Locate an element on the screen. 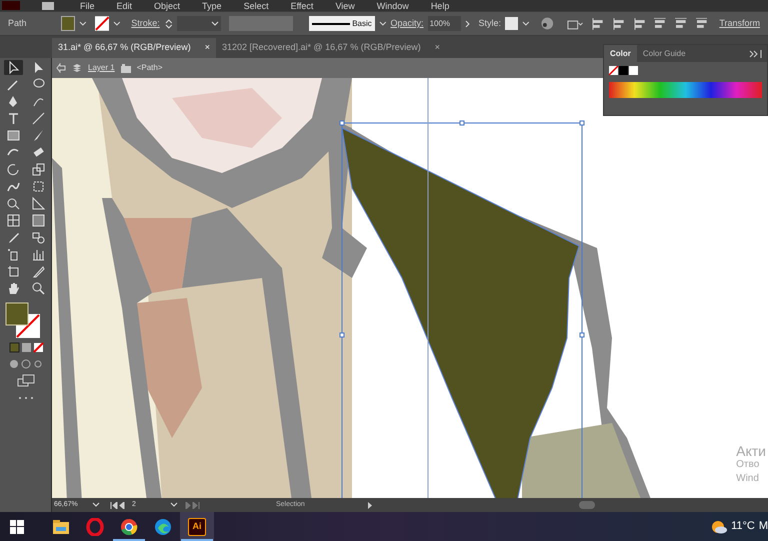  folder-icon is located at coordinates (61, 527).